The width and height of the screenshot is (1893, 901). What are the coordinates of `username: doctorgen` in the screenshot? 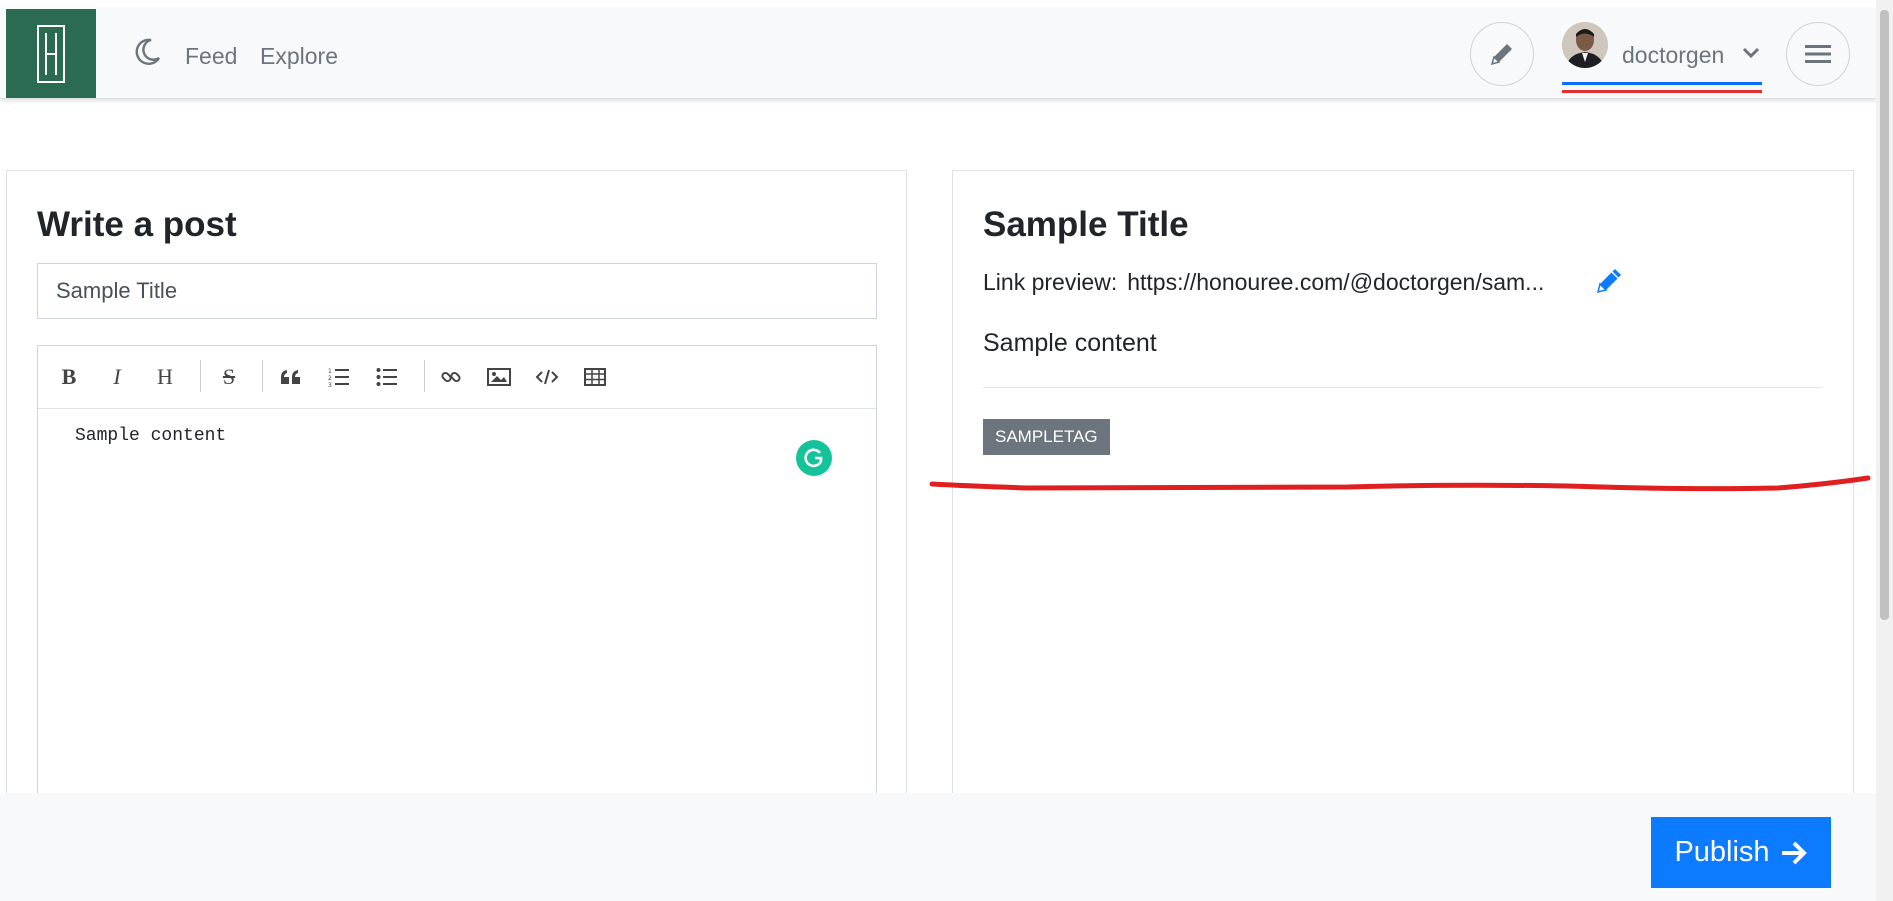 It's located at (1673, 55).